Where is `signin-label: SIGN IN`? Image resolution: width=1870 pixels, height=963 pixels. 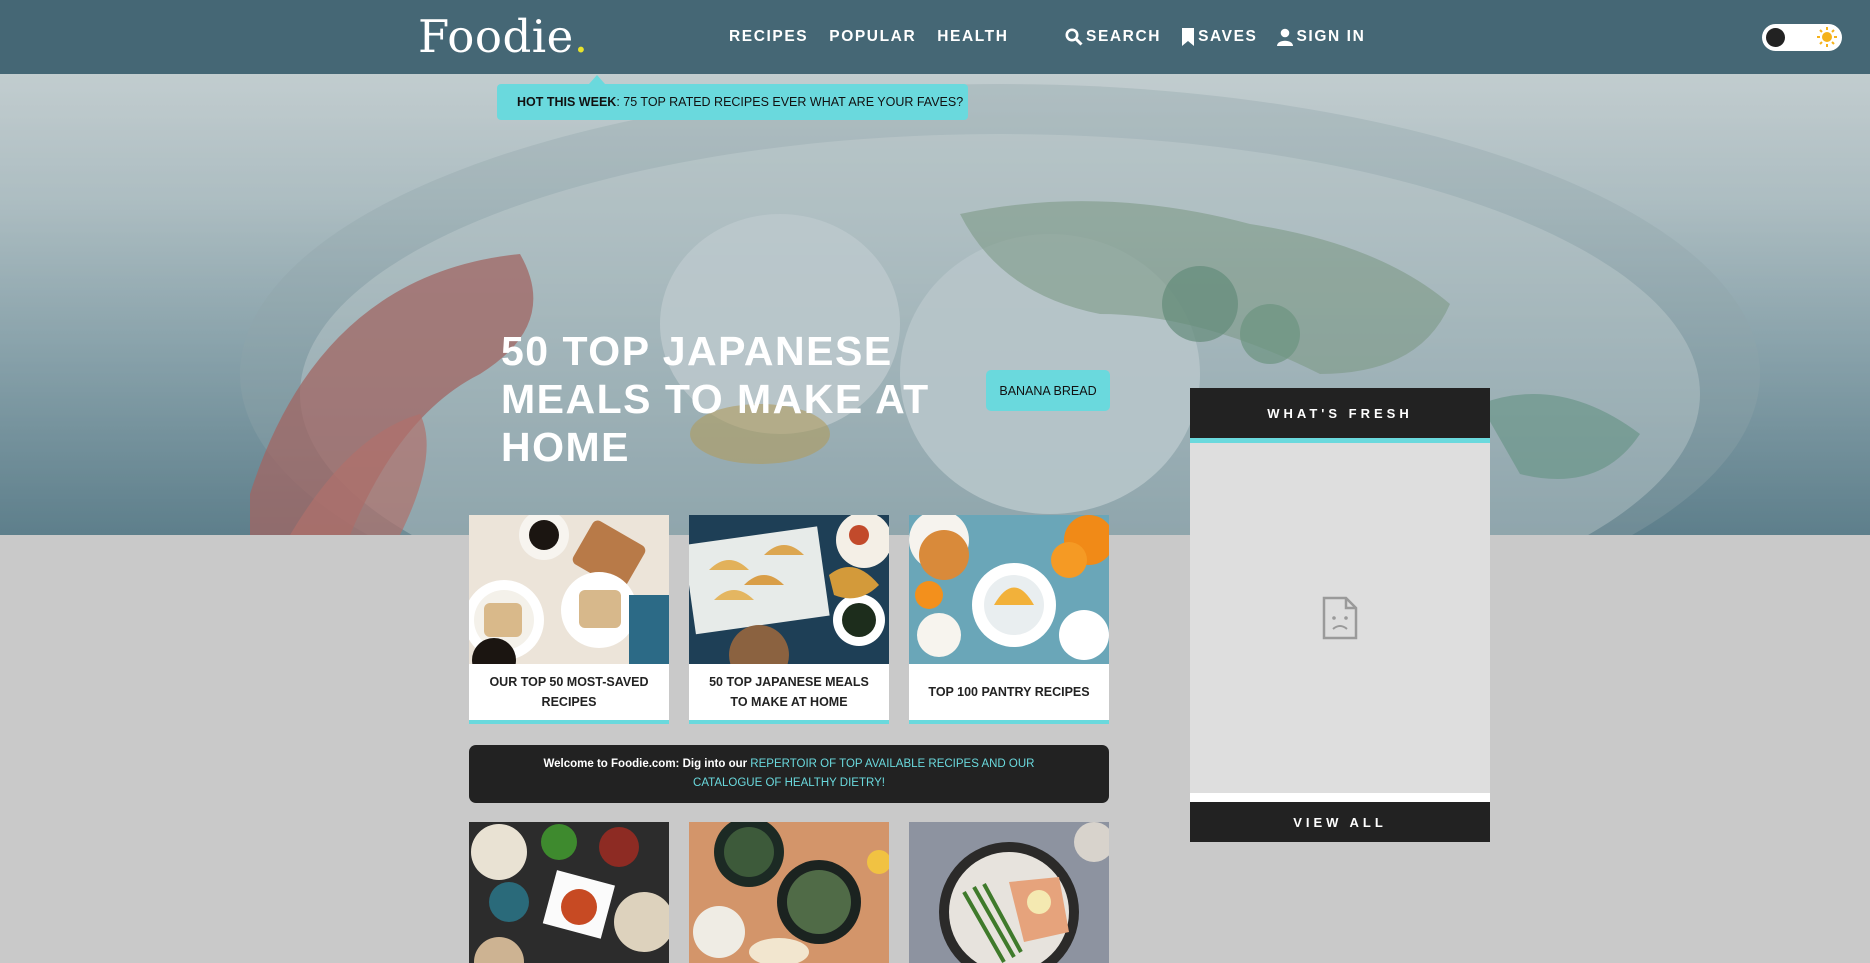
signin-label: SIGN IN is located at coordinates (1331, 36).